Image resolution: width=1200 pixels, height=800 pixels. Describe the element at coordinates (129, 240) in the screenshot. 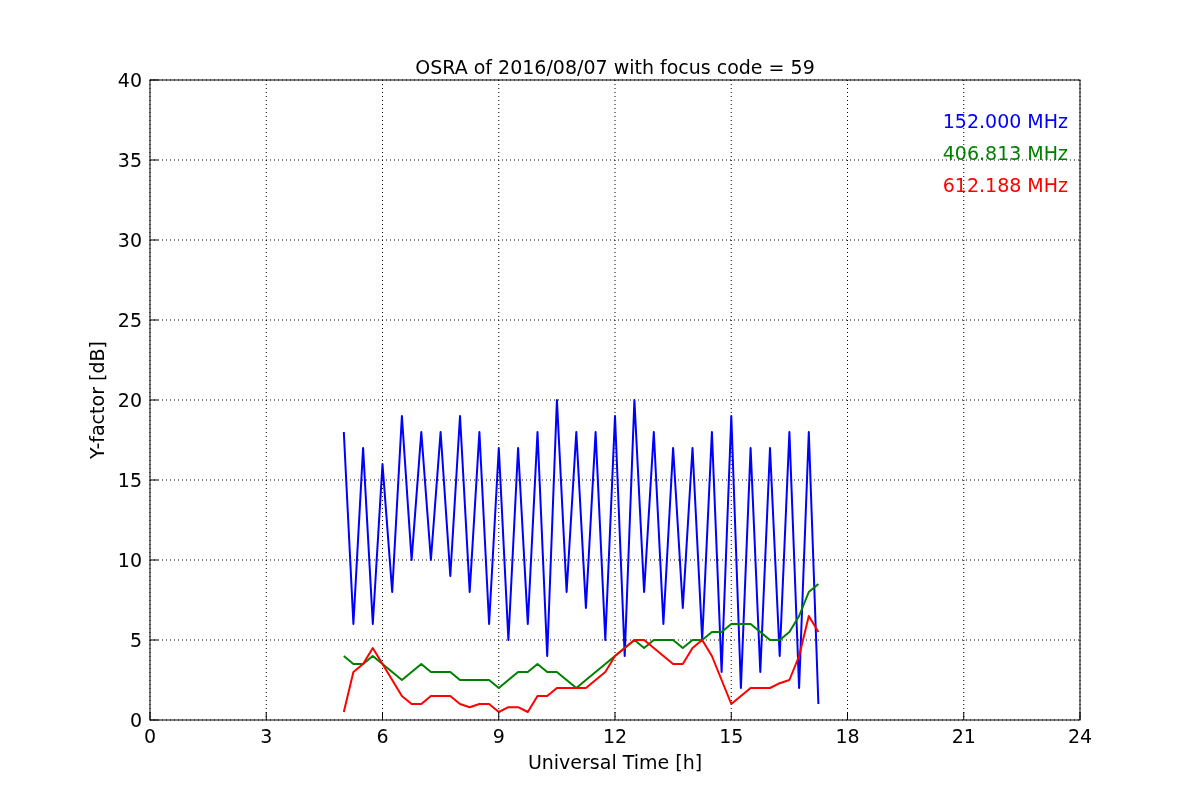

I see `tick-label: 30` at that location.